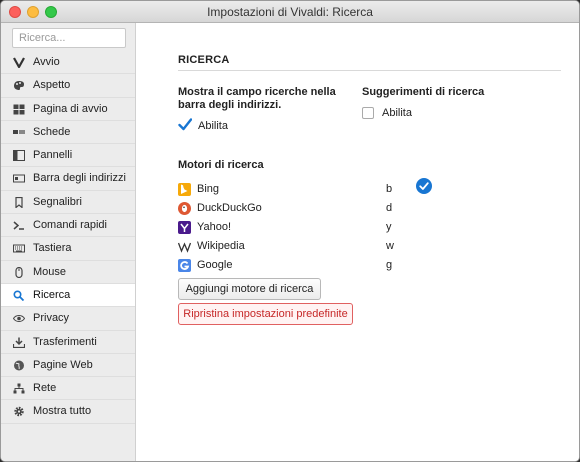  I want to click on sidebar-item-barra-degli-indirizzi: Barra degli indirizzi, so click(68, 179).